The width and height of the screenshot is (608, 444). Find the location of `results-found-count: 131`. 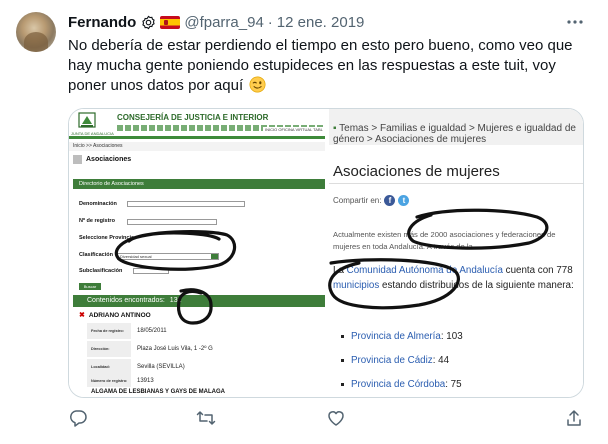

results-found-count: 131 is located at coordinates (175, 300).